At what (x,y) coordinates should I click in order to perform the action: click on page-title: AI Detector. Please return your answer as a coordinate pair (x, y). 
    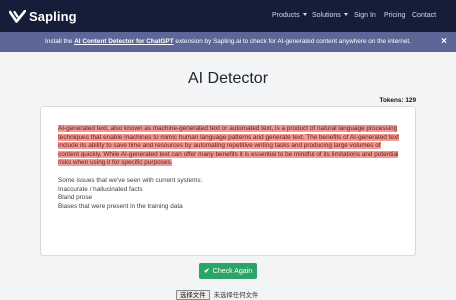
    Looking at the image, I should click on (228, 78).